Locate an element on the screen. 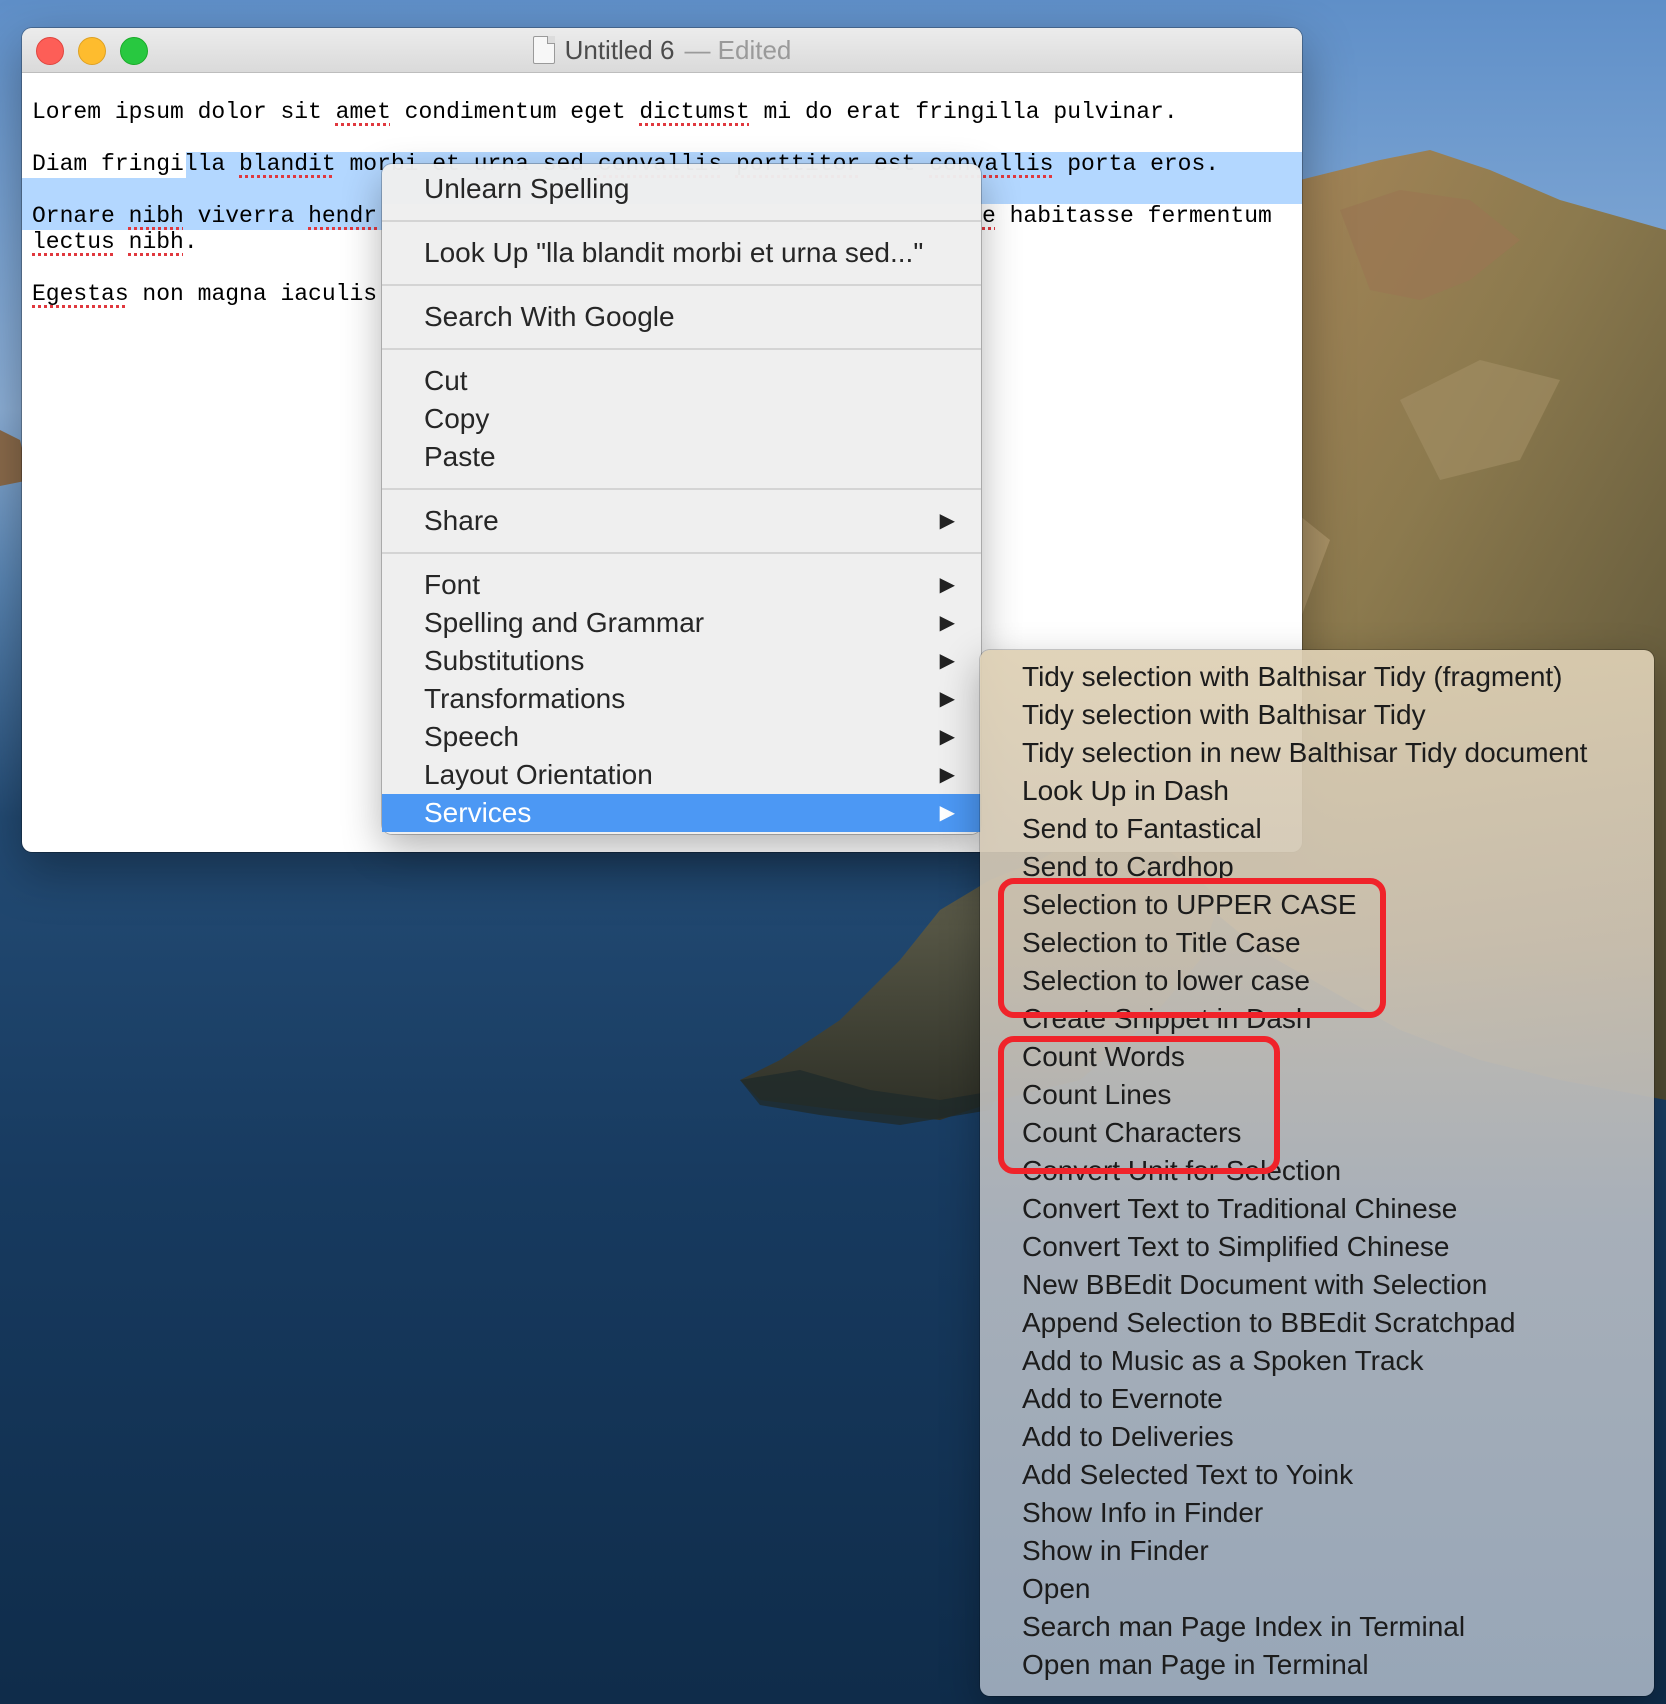 This screenshot has height=1704, width=1666. menu-item-label: Font is located at coordinates (452, 584).